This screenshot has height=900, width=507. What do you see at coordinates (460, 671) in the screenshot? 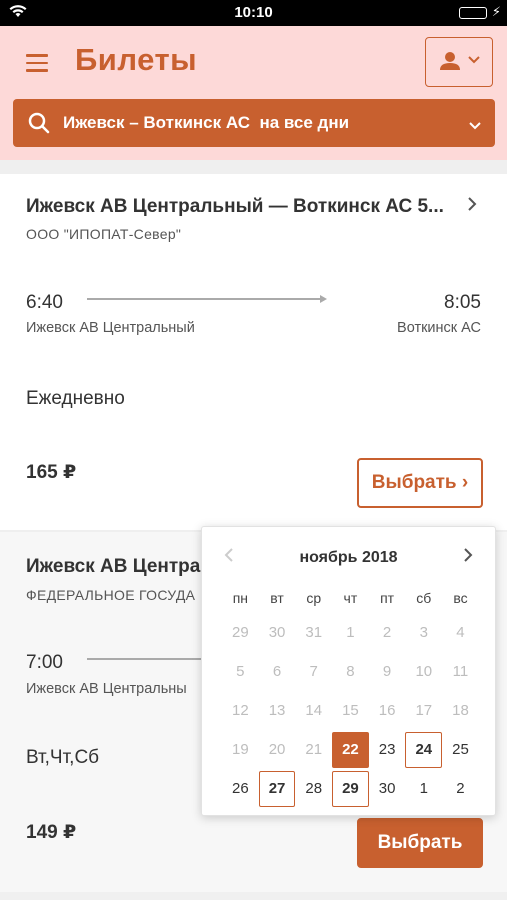
I see `calendar-day: 11` at bounding box center [460, 671].